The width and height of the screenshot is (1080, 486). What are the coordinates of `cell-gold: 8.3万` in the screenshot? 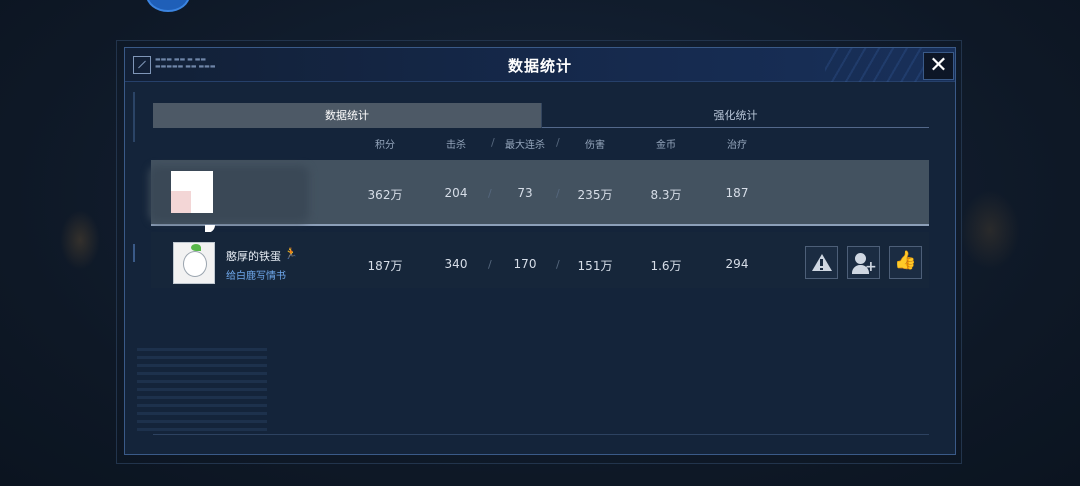 It's located at (666, 195).